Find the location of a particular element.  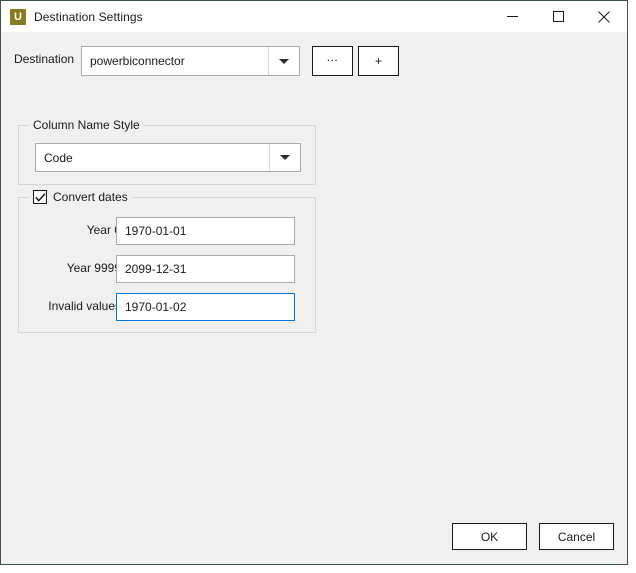

close-icon is located at coordinates (604, 16).